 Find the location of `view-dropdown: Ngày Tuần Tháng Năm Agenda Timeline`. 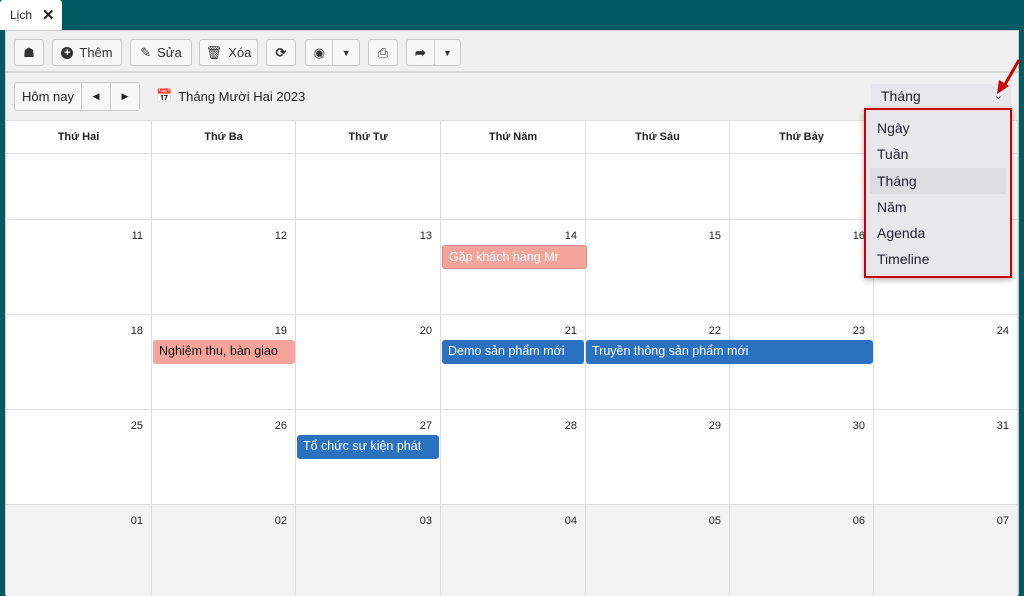

view-dropdown: Ngày Tuần Tháng Năm Agenda Timeline is located at coordinates (938, 193).